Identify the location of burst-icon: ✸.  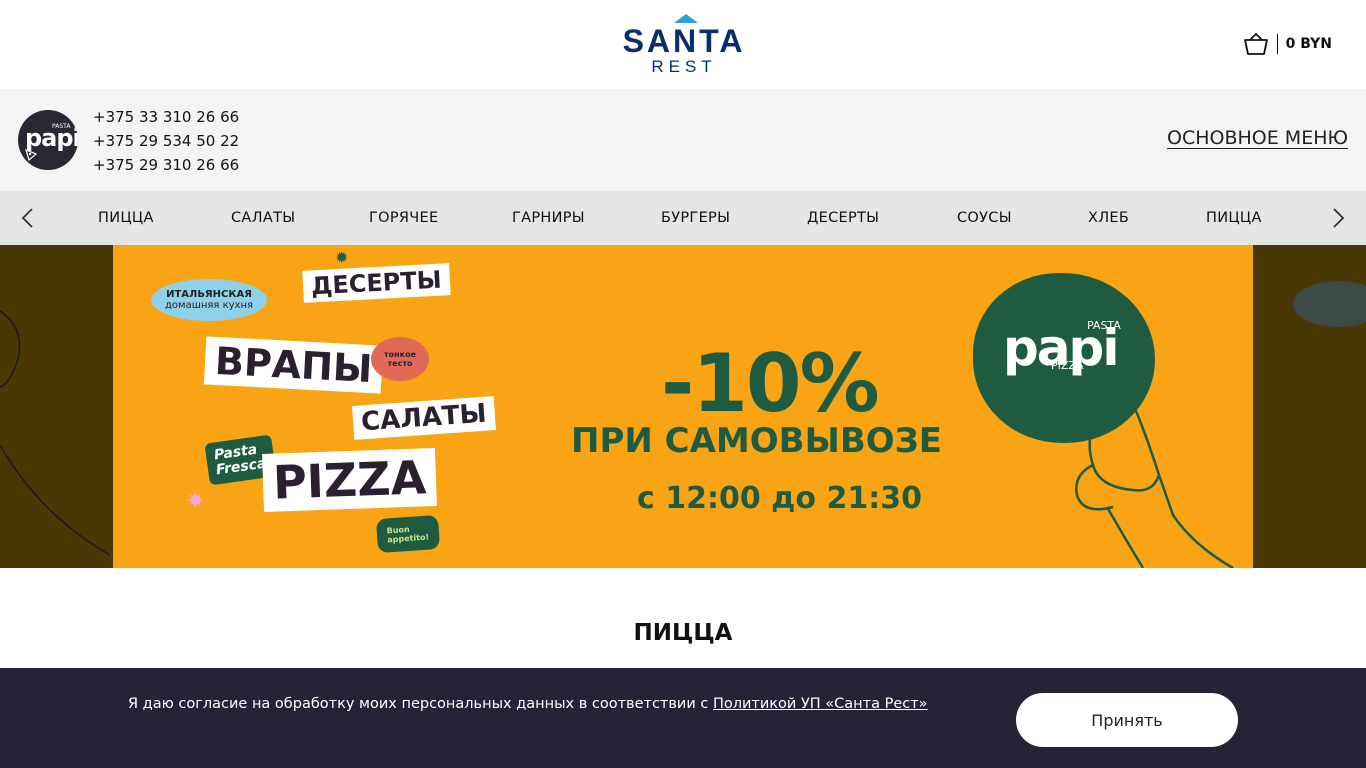
(195, 500).